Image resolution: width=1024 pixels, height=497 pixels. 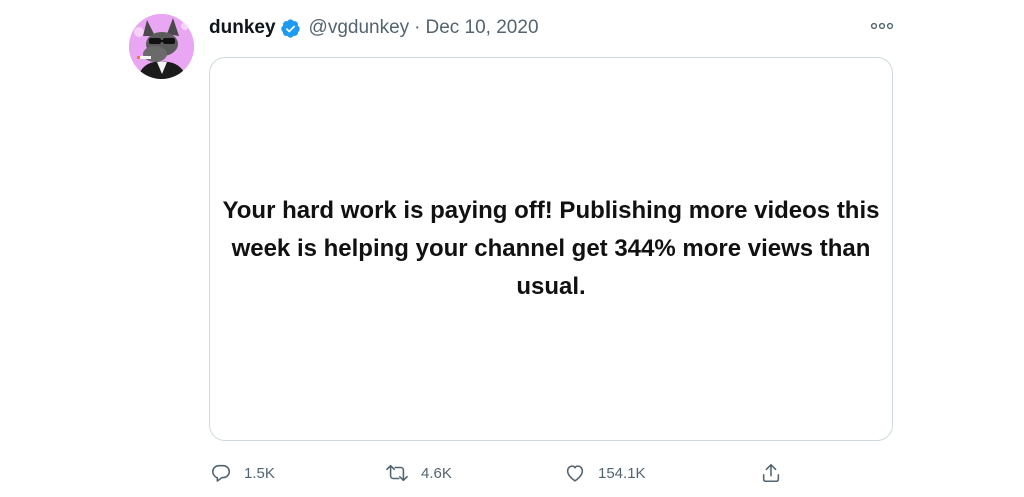 I want to click on tweet-date: Dec 10, 2020, so click(x=481, y=28).